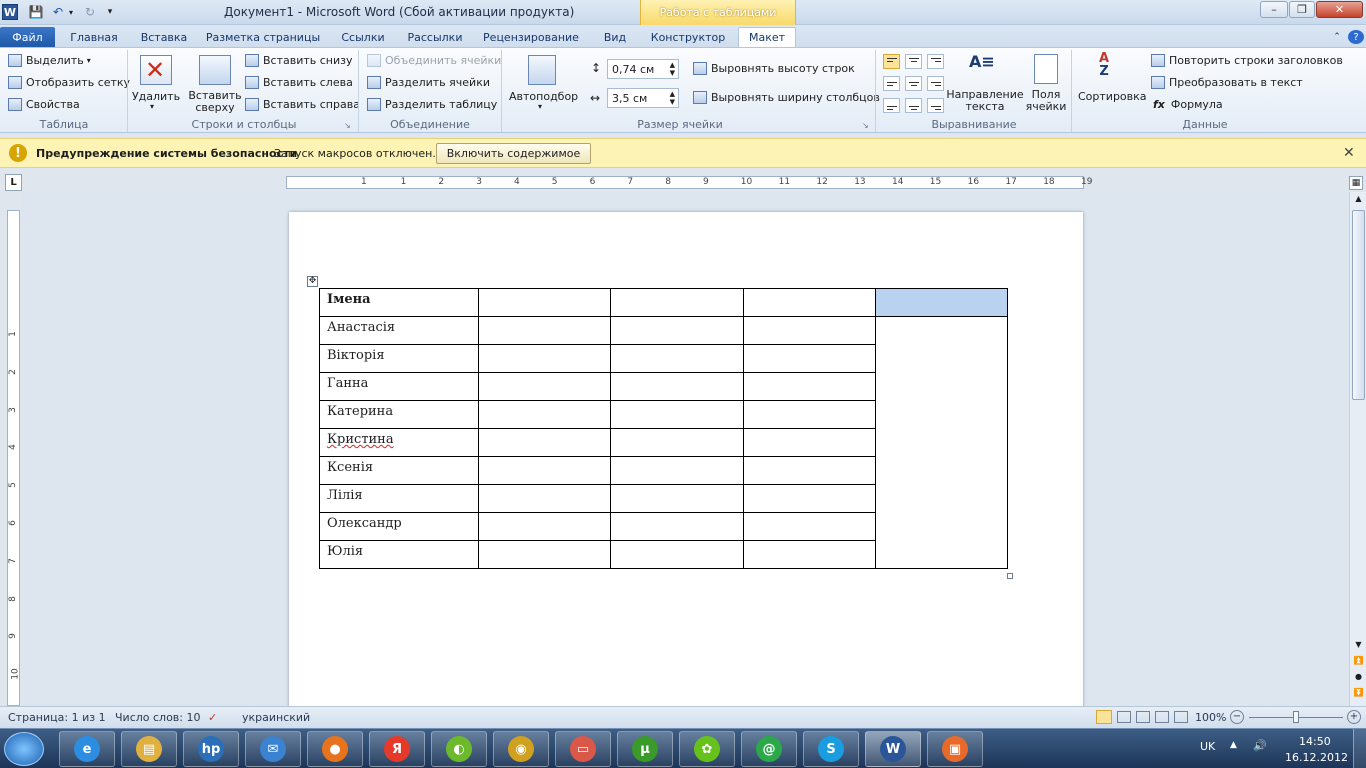 This screenshot has width=1366, height=768. What do you see at coordinates (865, 125) in the screenshot?
I see `dialog-launcher-icon: ↘` at bounding box center [865, 125].